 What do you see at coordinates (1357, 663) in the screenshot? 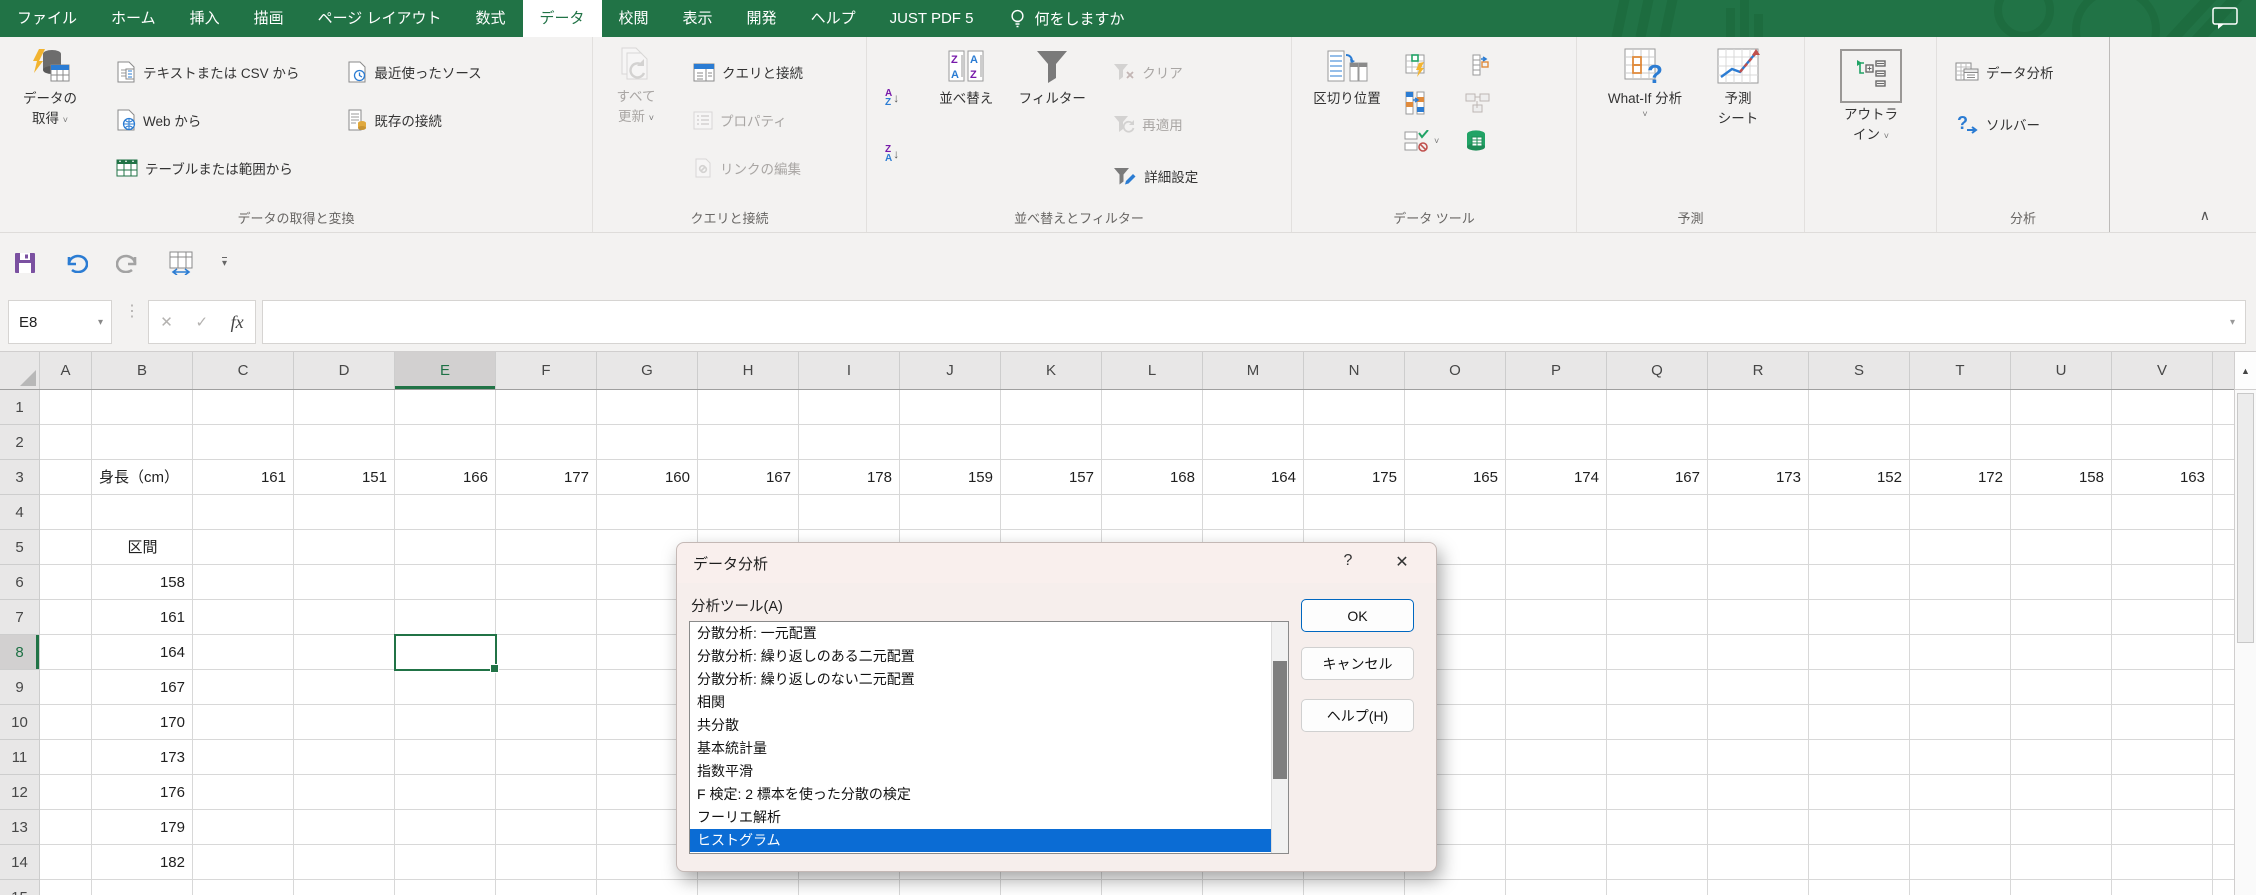
I see `cancel-button: キャンセル` at bounding box center [1357, 663].